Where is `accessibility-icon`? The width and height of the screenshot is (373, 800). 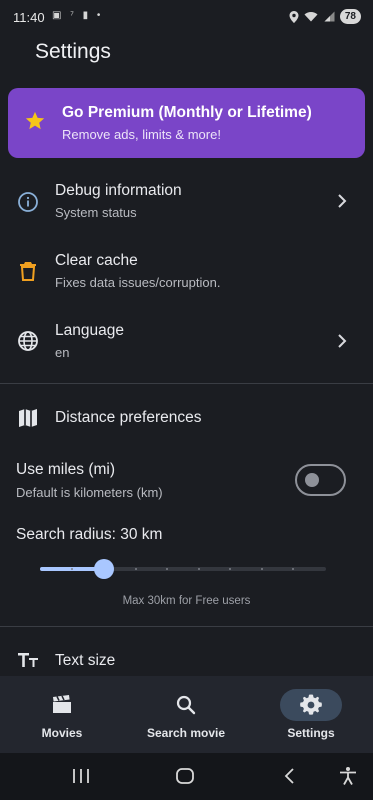 accessibility-icon is located at coordinates (348, 776).